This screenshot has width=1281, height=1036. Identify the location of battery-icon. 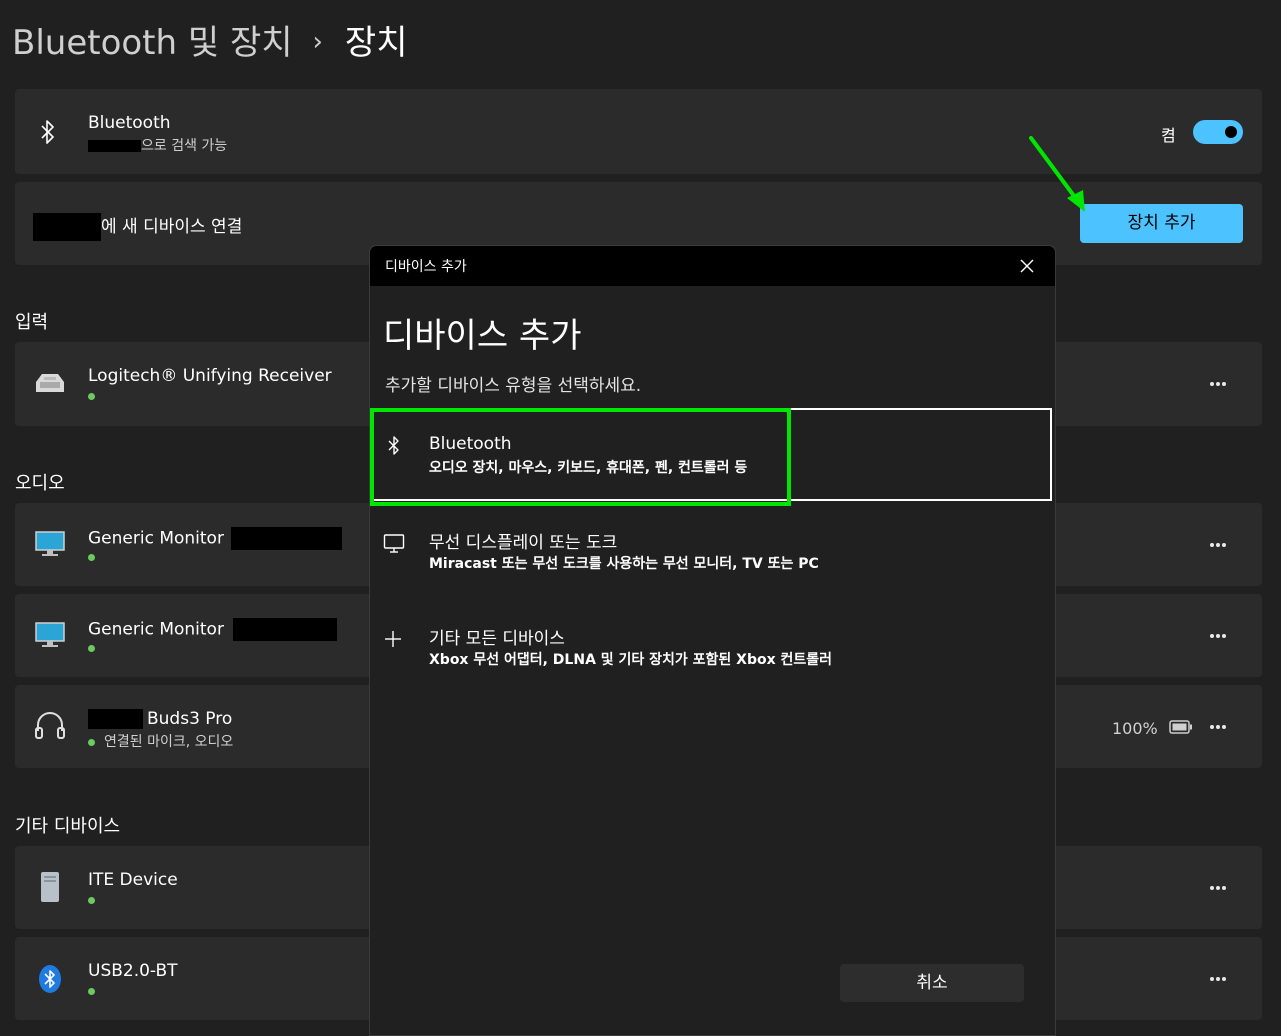
(1180, 727).